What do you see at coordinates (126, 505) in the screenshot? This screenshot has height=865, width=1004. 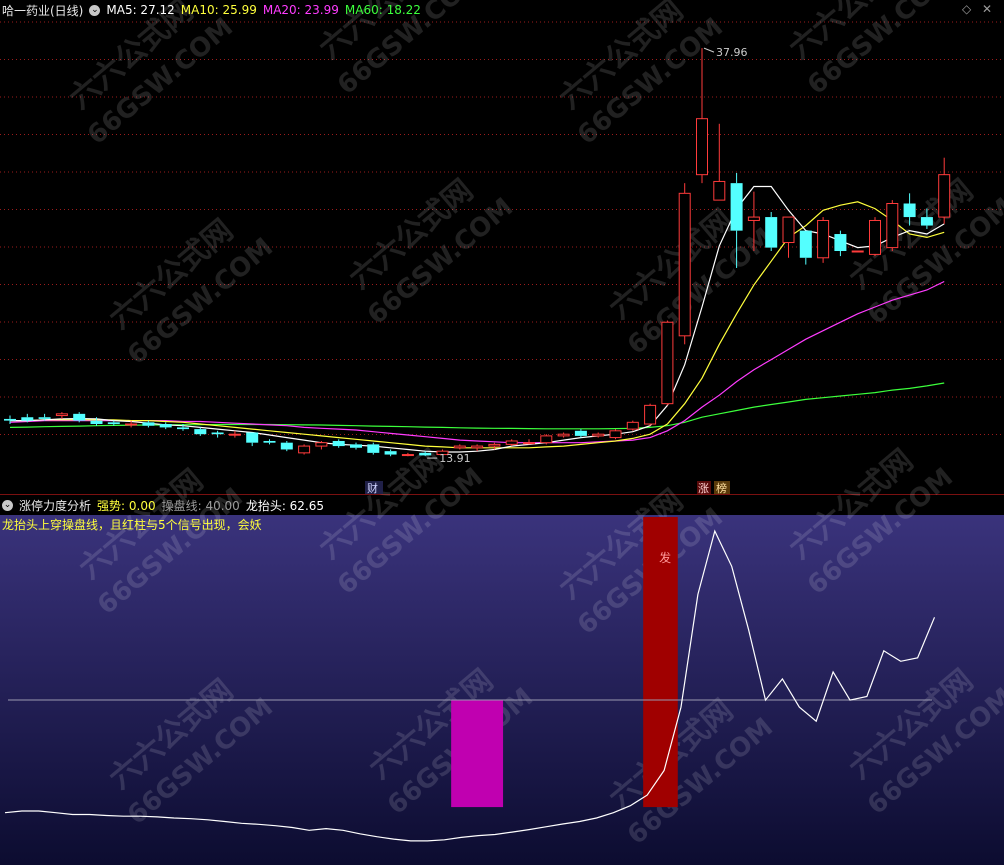 I see `strength-label: 强势: 0.00` at bounding box center [126, 505].